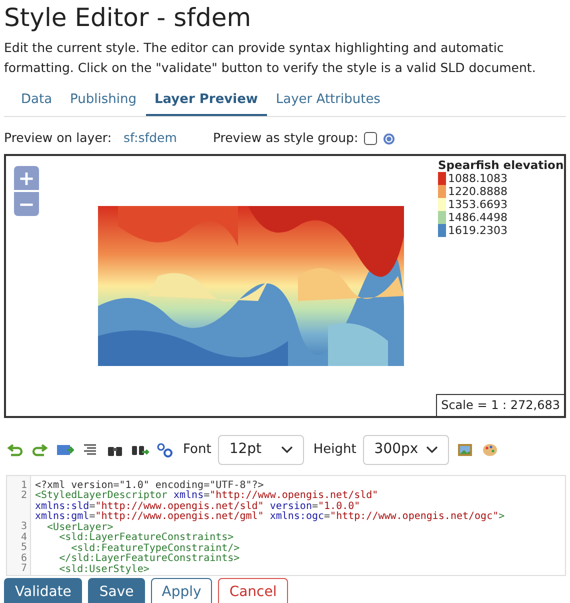 This screenshot has height=603, width=570. What do you see at coordinates (478, 191) in the screenshot?
I see `legend-label: 1220.8888` at bounding box center [478, 191].